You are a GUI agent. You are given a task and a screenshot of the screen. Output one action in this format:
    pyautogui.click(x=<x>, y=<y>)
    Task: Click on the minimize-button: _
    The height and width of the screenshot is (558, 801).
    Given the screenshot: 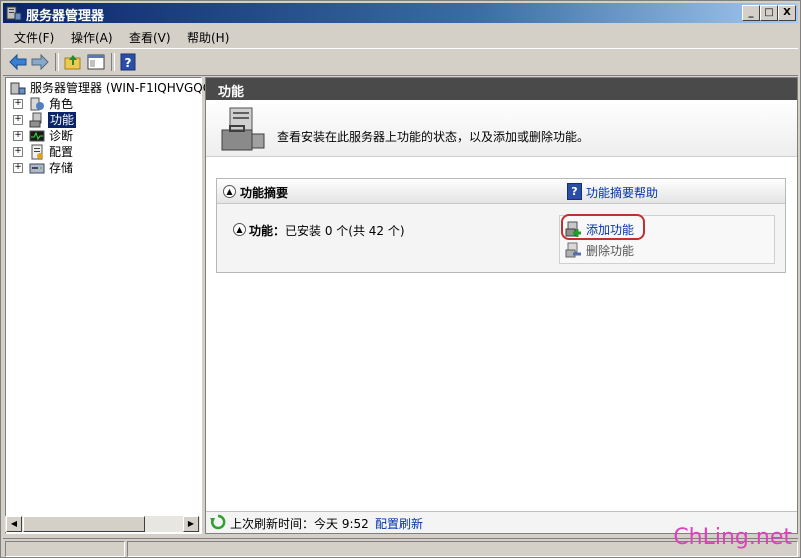 What is the action you would take?
    pyautogui.click(x=751, y=13)
    